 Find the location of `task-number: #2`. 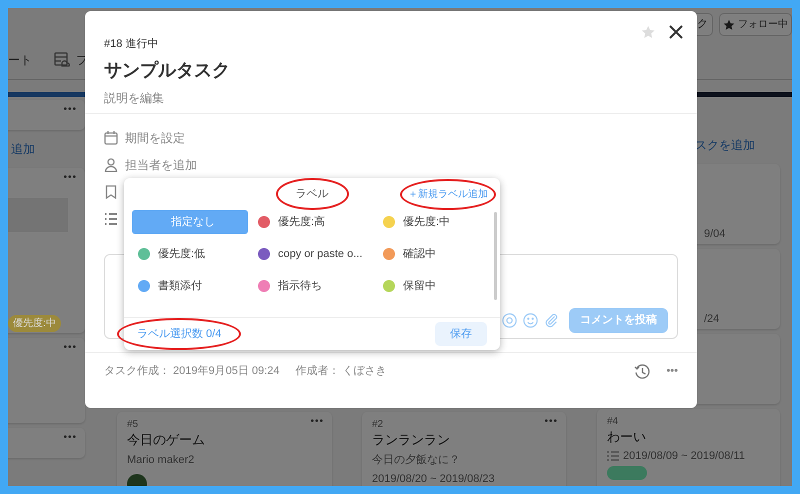

task-number: #2 is located at coordinates (378, 425).